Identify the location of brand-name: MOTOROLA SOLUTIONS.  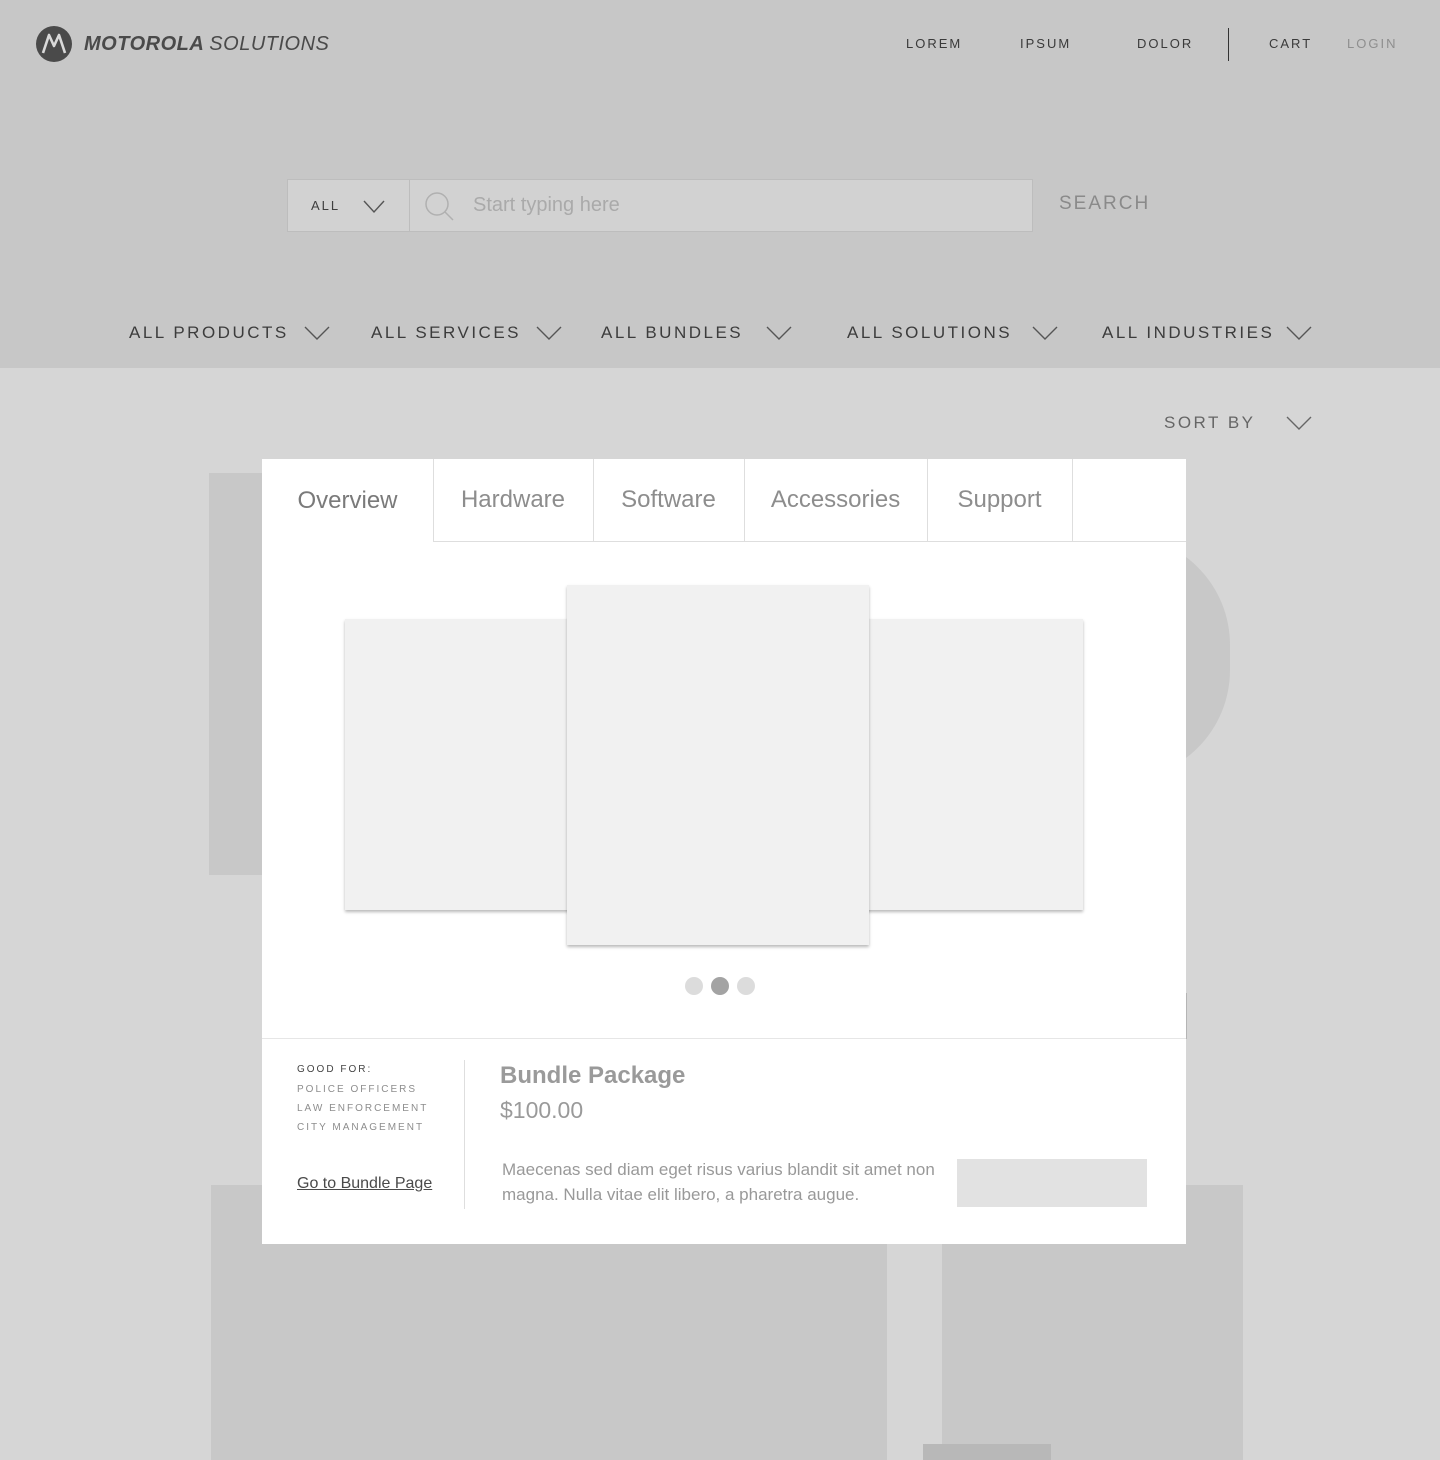
(206, 44).